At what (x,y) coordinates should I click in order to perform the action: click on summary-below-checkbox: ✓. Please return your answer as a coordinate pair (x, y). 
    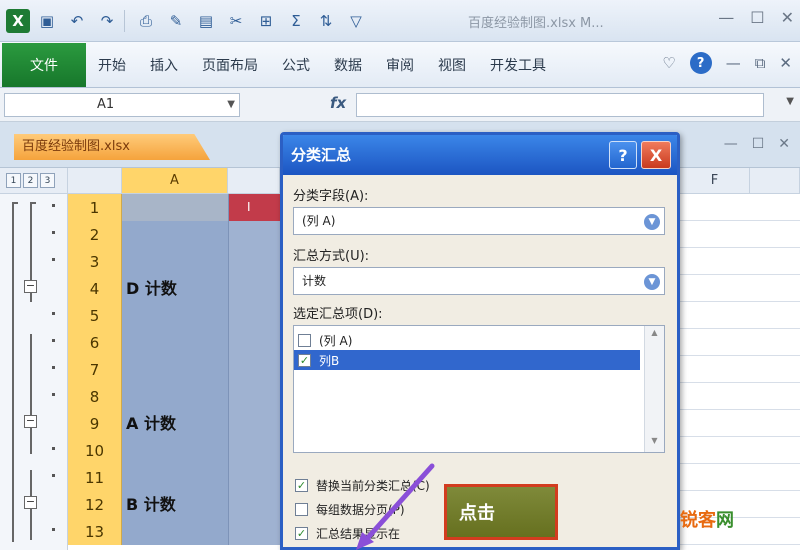
    Looking at the image, I should click on (301, 533).